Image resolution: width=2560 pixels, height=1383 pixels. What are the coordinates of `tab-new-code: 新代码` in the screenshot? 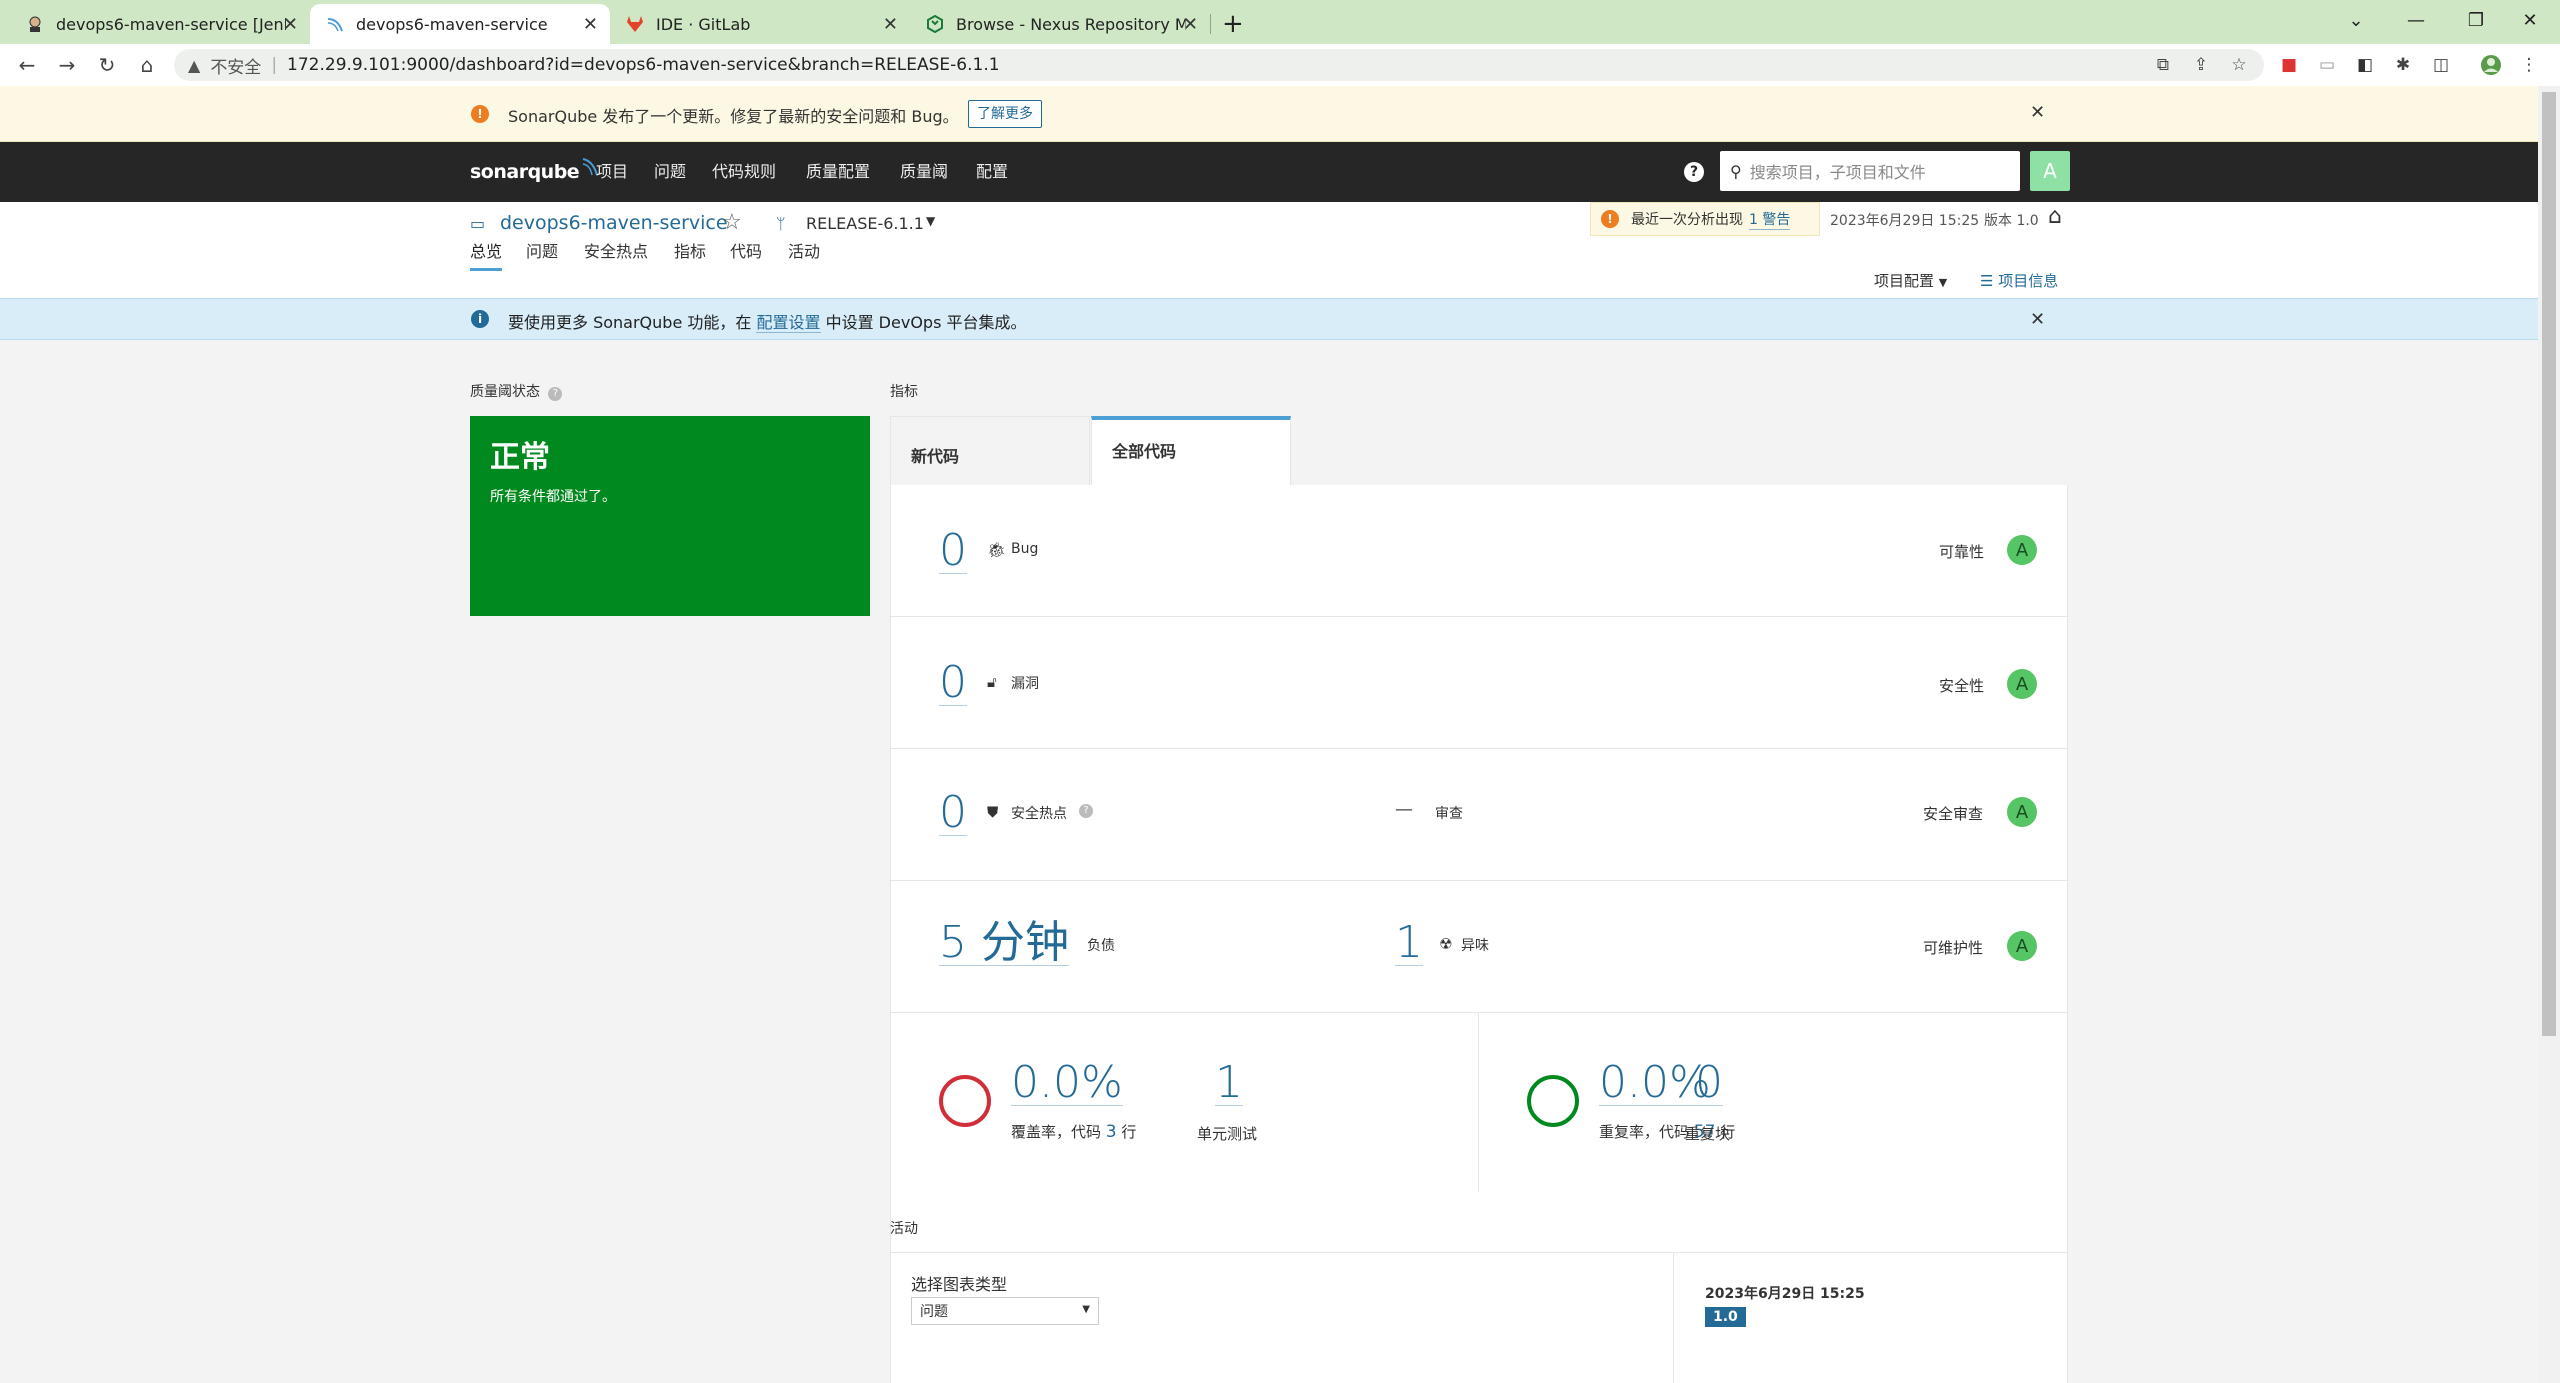 It's located at (990, 451).